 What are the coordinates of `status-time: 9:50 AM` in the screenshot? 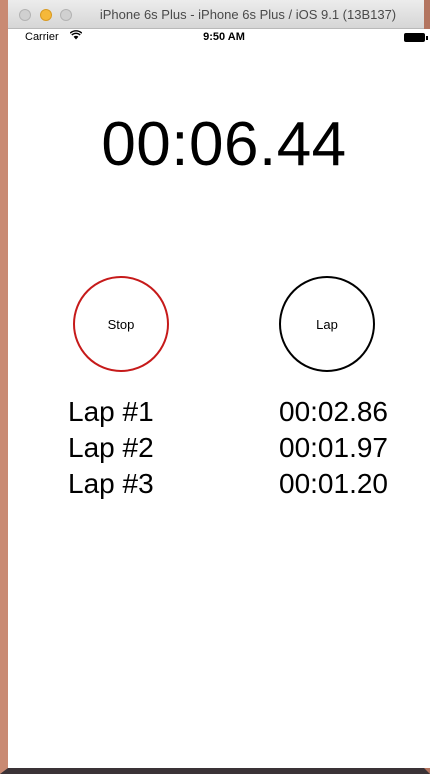 It's located at (224, 37).